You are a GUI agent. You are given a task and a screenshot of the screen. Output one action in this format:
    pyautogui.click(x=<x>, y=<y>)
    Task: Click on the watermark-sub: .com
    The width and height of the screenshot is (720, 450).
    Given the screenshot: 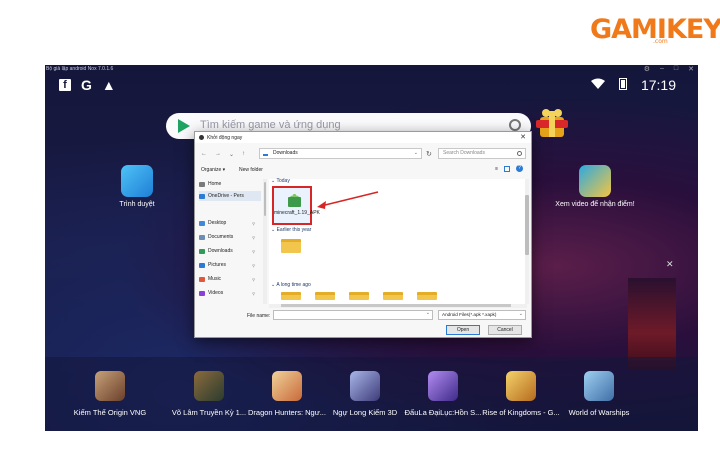 What is the action you would take?
    pyautogui.click(x=660, y=41)
    